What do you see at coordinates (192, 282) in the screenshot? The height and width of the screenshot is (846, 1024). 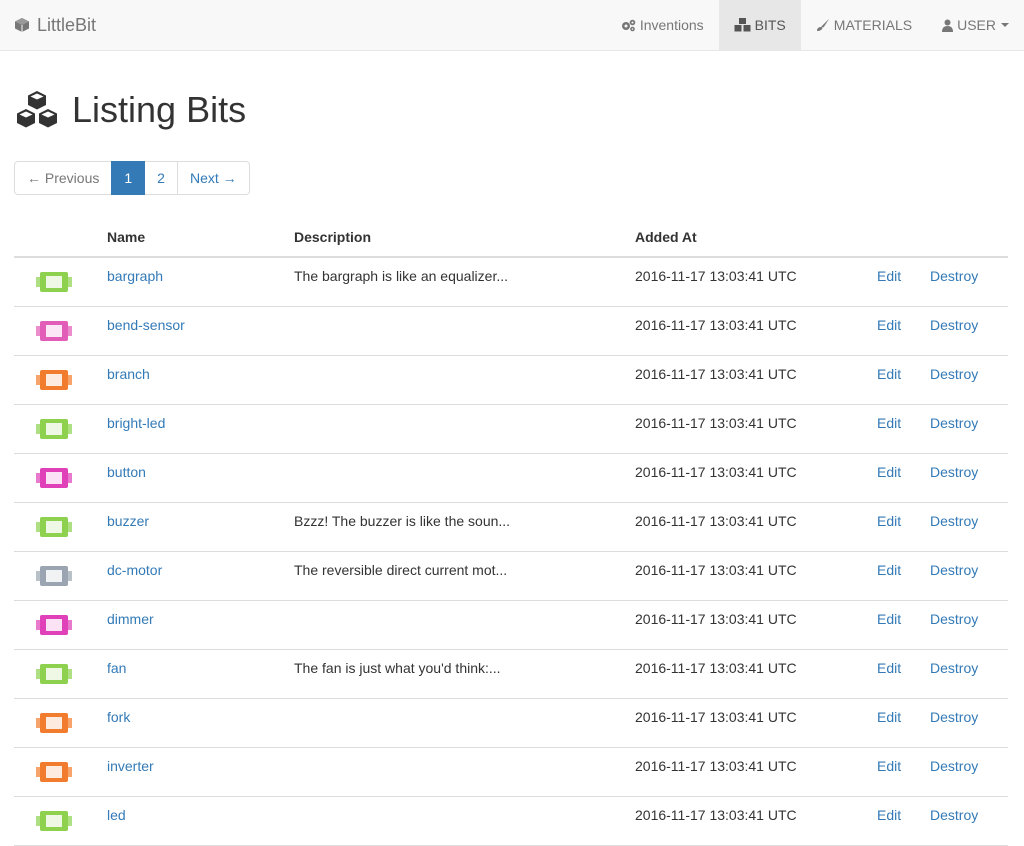 I see `bit-name-cell: bargraph` at bounding box center [192, 282].